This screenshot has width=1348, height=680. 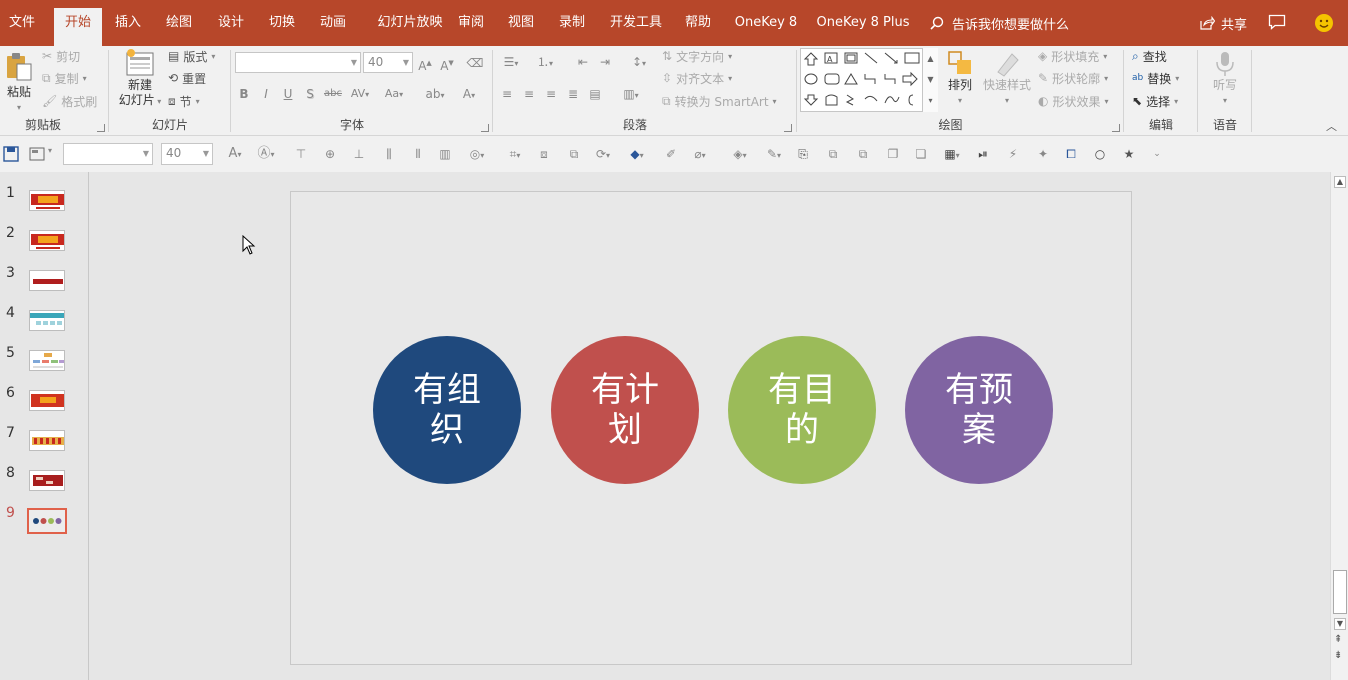 What do you see at coordinates (485, 128) in the screenshot?
I see `font-launcher-icon` at bounding box center [485, 128].